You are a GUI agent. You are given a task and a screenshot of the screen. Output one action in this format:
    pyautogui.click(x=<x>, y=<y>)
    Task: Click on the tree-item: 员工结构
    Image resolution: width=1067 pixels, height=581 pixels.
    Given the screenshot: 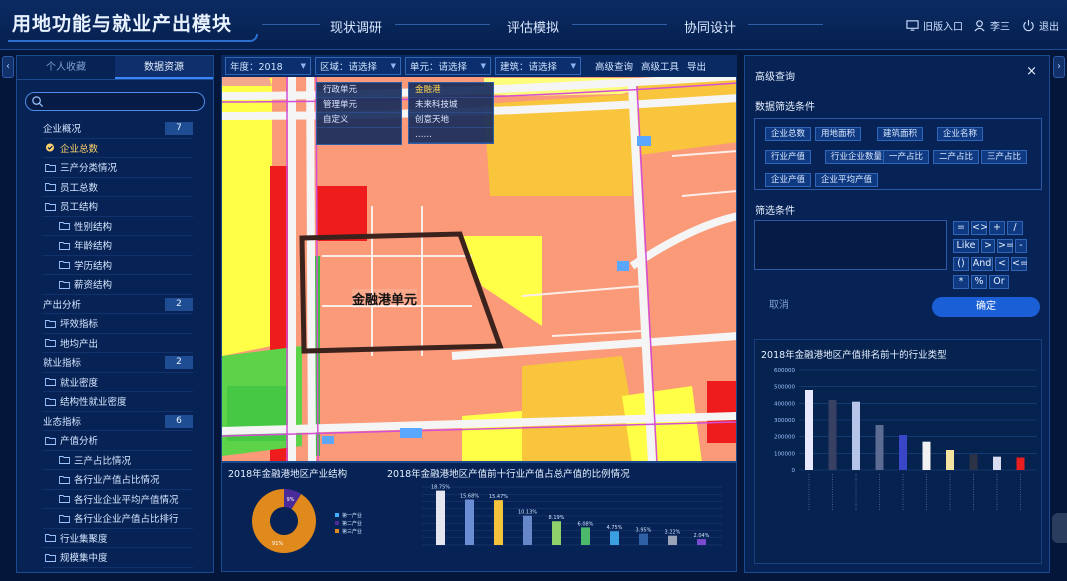 What is the action you would take?
    pyautogui.click(x=118, y=207)
    